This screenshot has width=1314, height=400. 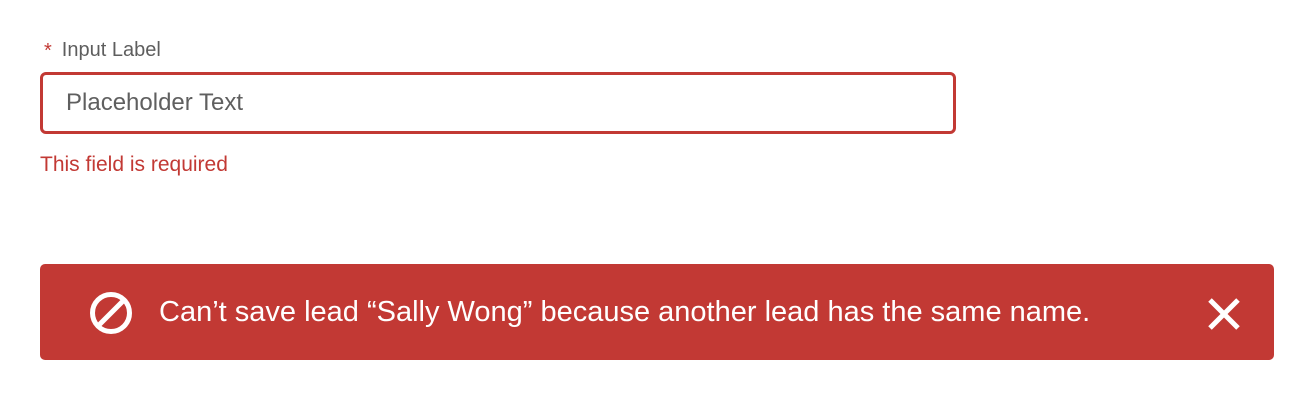 What do you see at coordinates (498, 103) in the screenshot?
I see `text-input` at bounding box center [498, 103].